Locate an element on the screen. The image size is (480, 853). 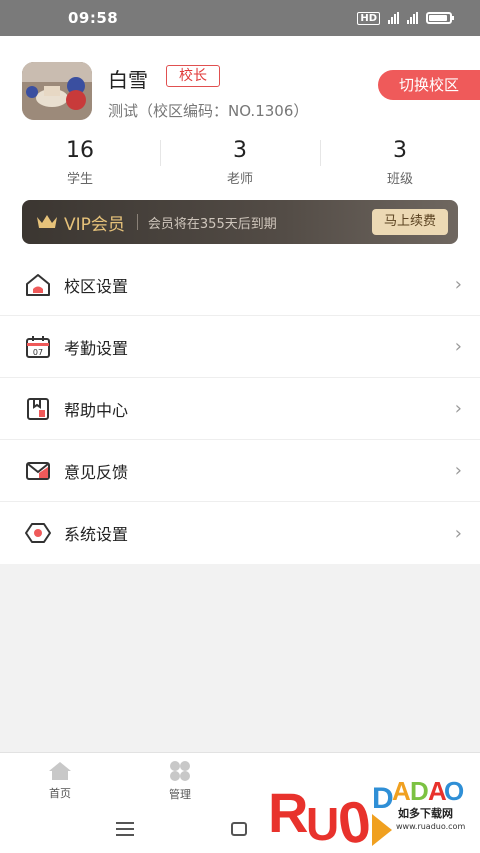
renew-button: 马上续费 is located at coordinates (409, 222).